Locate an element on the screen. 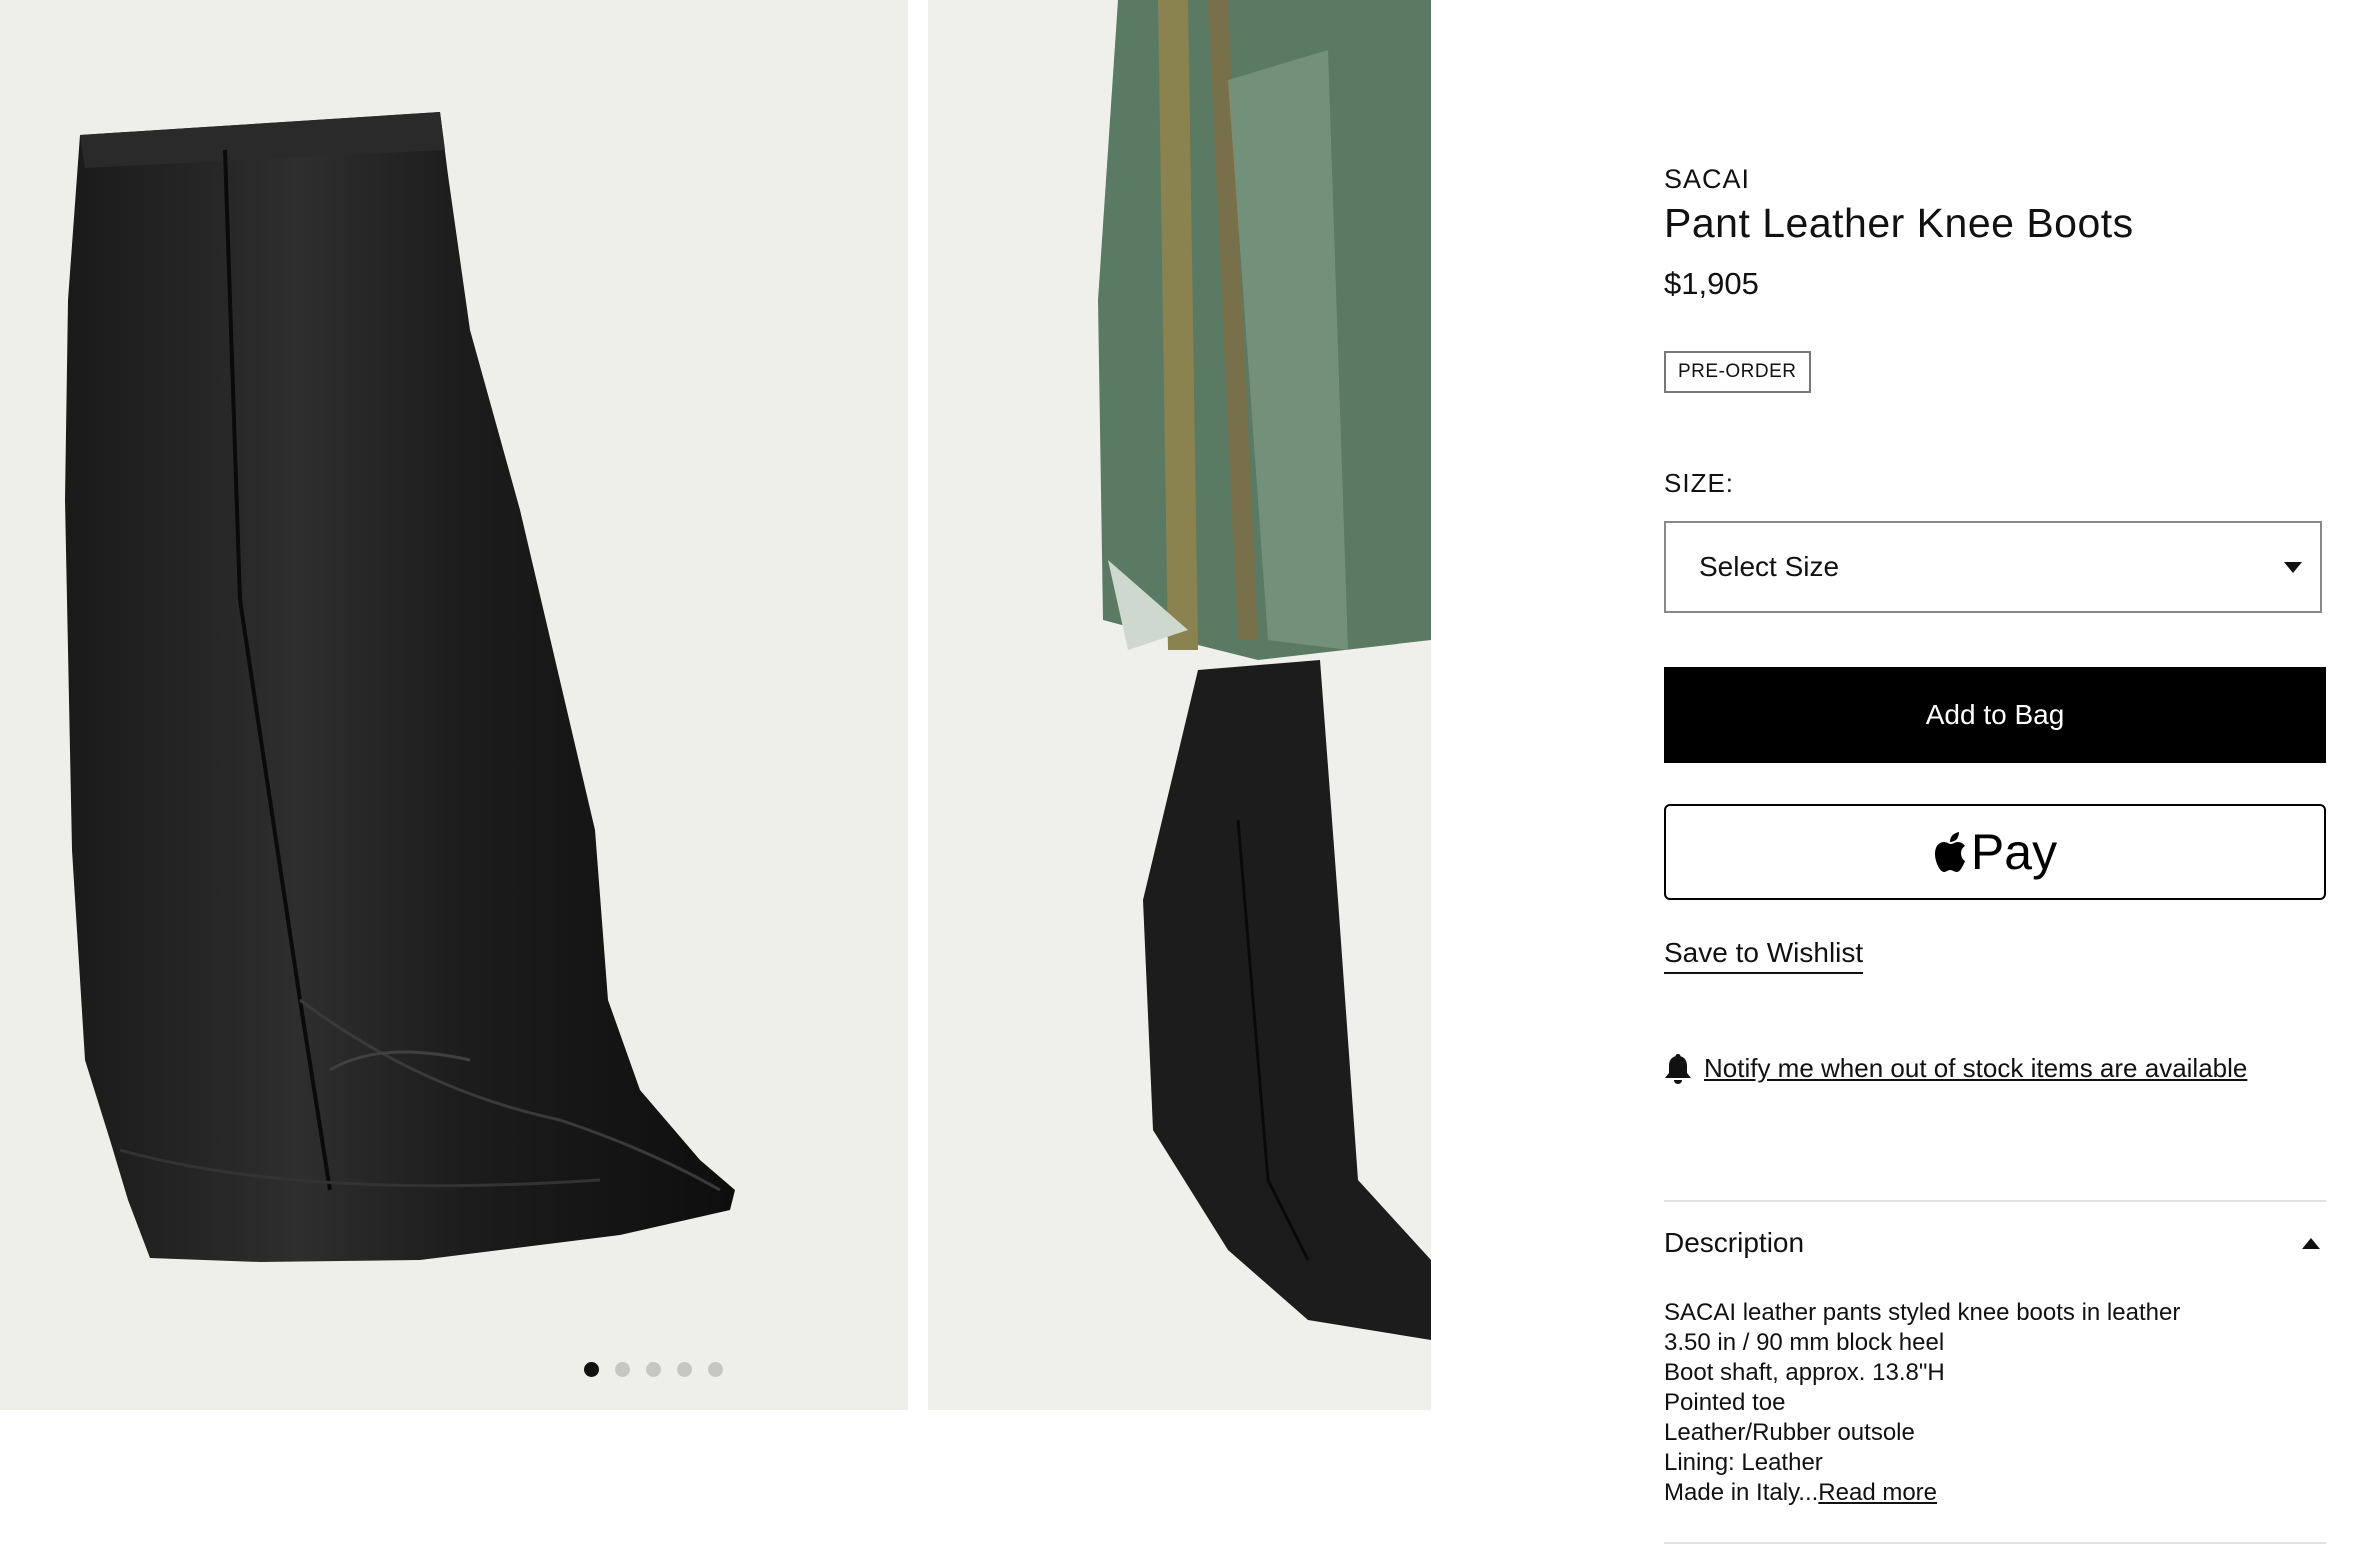  description-line: Leather/Rubber outsole is located at coordinates (1789, 1432).